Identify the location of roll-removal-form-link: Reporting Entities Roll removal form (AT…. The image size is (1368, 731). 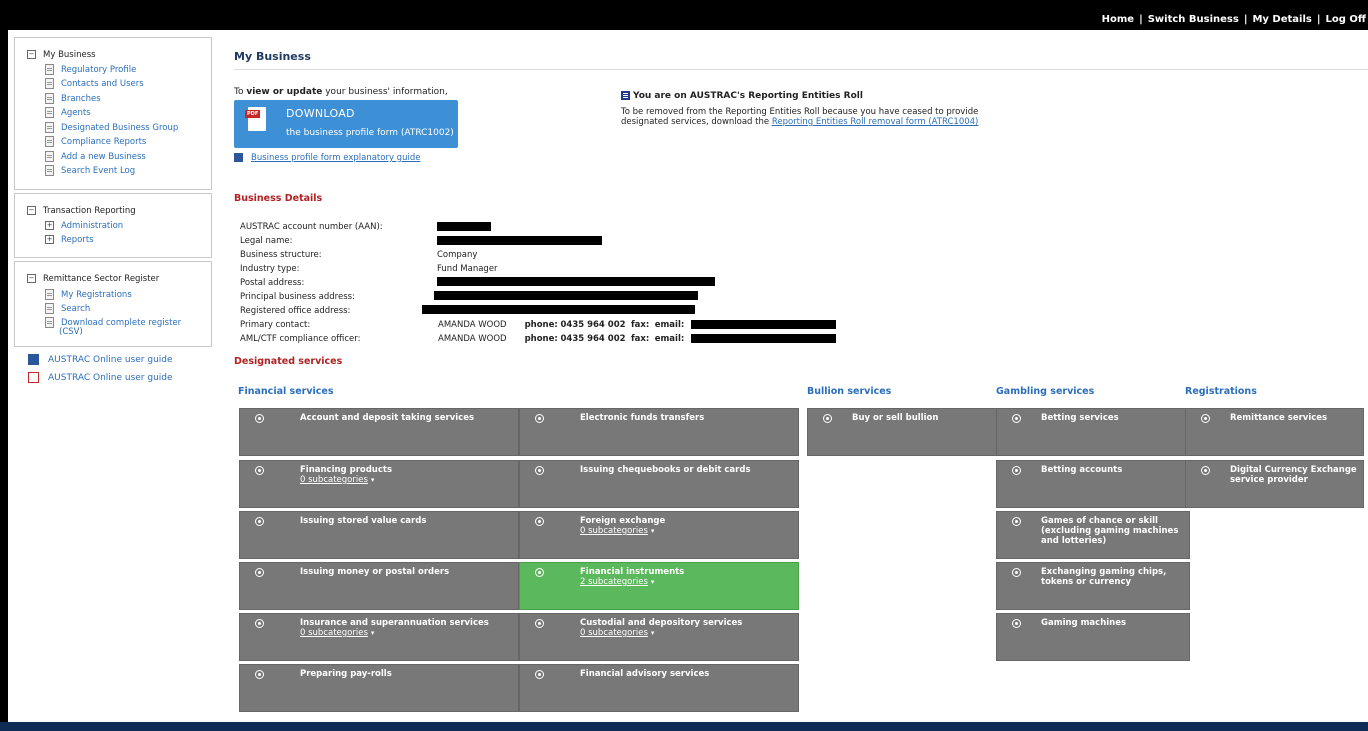
(875, 122).